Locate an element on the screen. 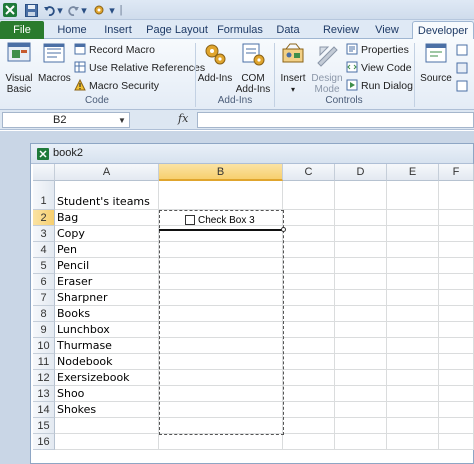 This screenshot has width=474, height=464. select-all-corner is located at coordinates (44, 172).